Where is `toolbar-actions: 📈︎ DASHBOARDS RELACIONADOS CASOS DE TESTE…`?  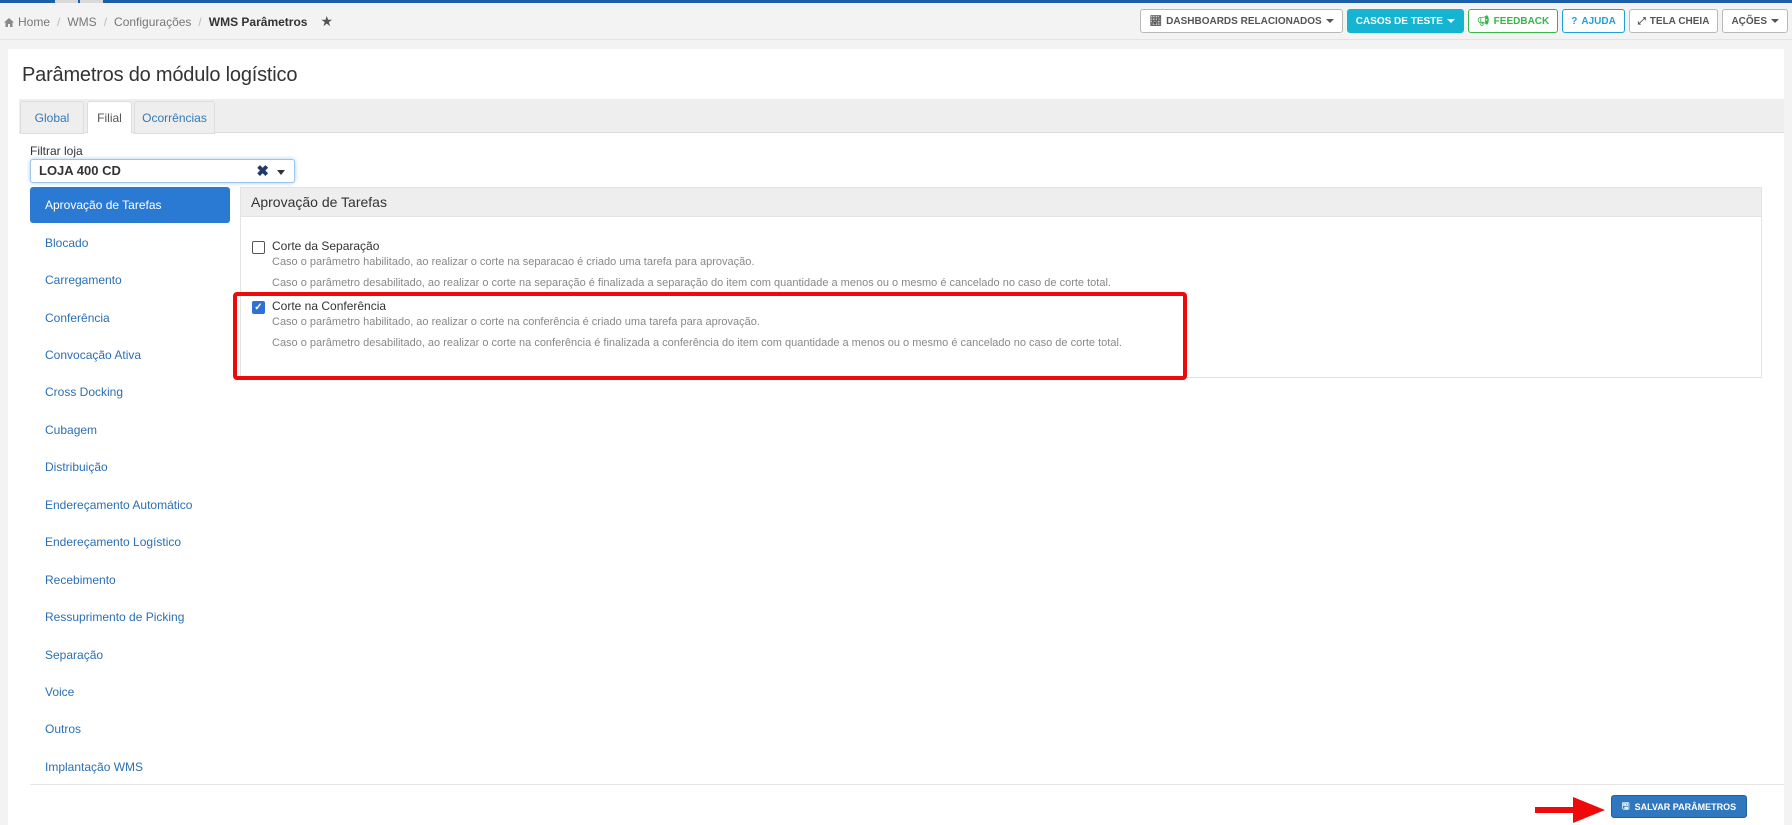
toolbar-actions: 📈︎ DASHBOARDS RELACIONADOS CASOS DE TESTE… is located at coordinates (1464, 21).